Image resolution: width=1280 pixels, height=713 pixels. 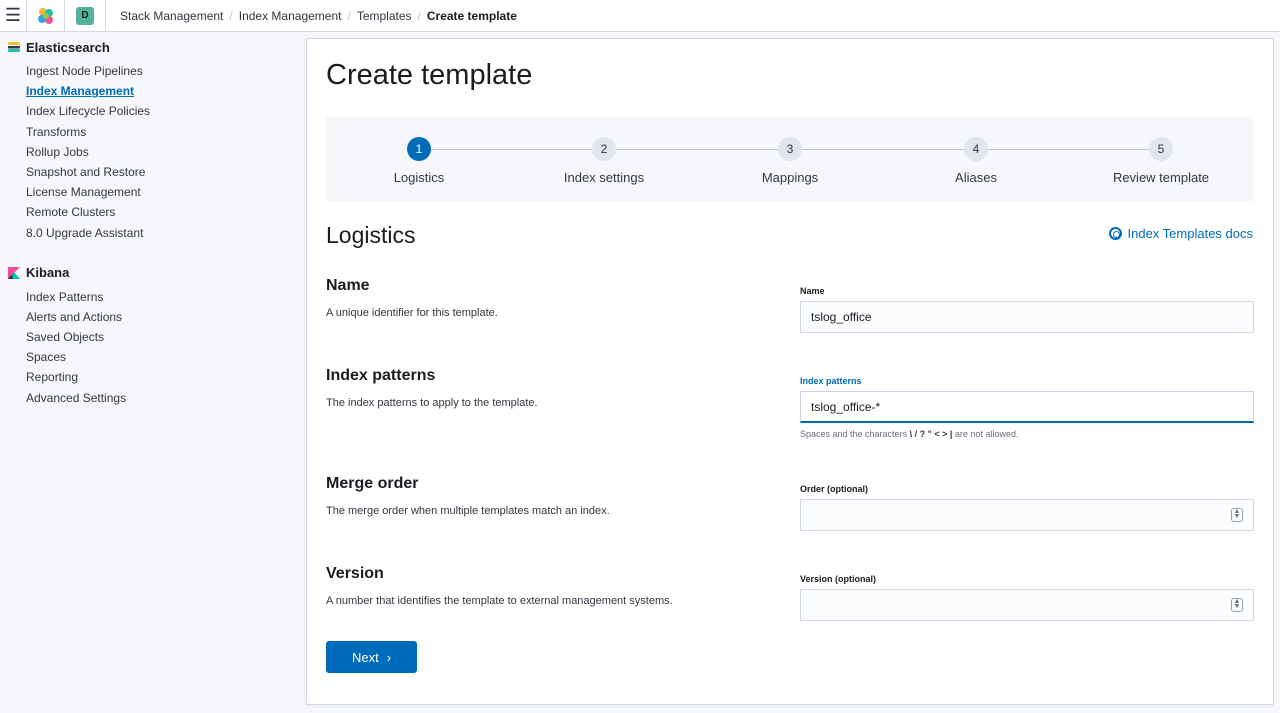 I want to click on sidebar-group-label: Kibana, so click(x=48, y=273).